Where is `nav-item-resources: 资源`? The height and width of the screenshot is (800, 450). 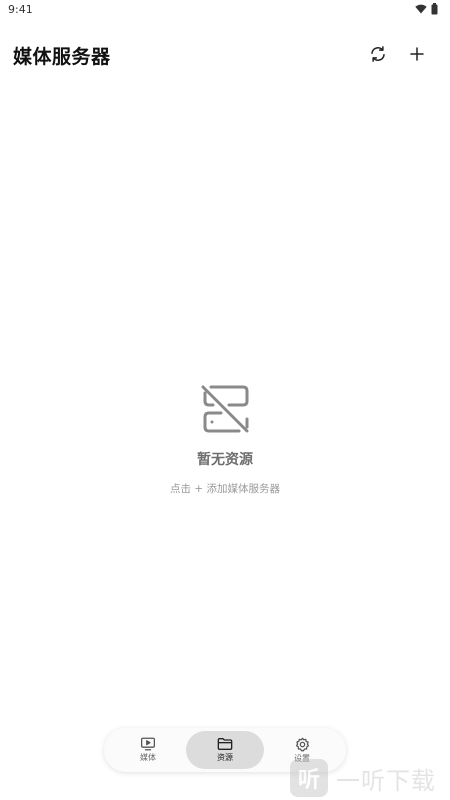 nav-item-resources: 资源 is located at coordinates (225, 750).